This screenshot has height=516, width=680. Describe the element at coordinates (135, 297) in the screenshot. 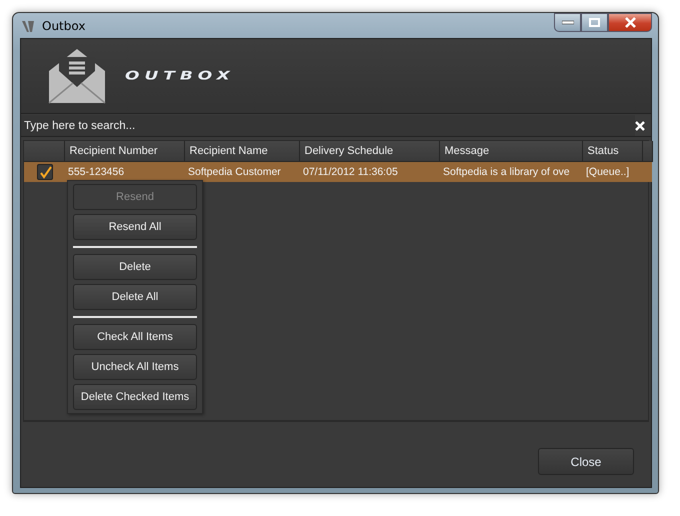

I see `menu-button: Delete All` at that location.